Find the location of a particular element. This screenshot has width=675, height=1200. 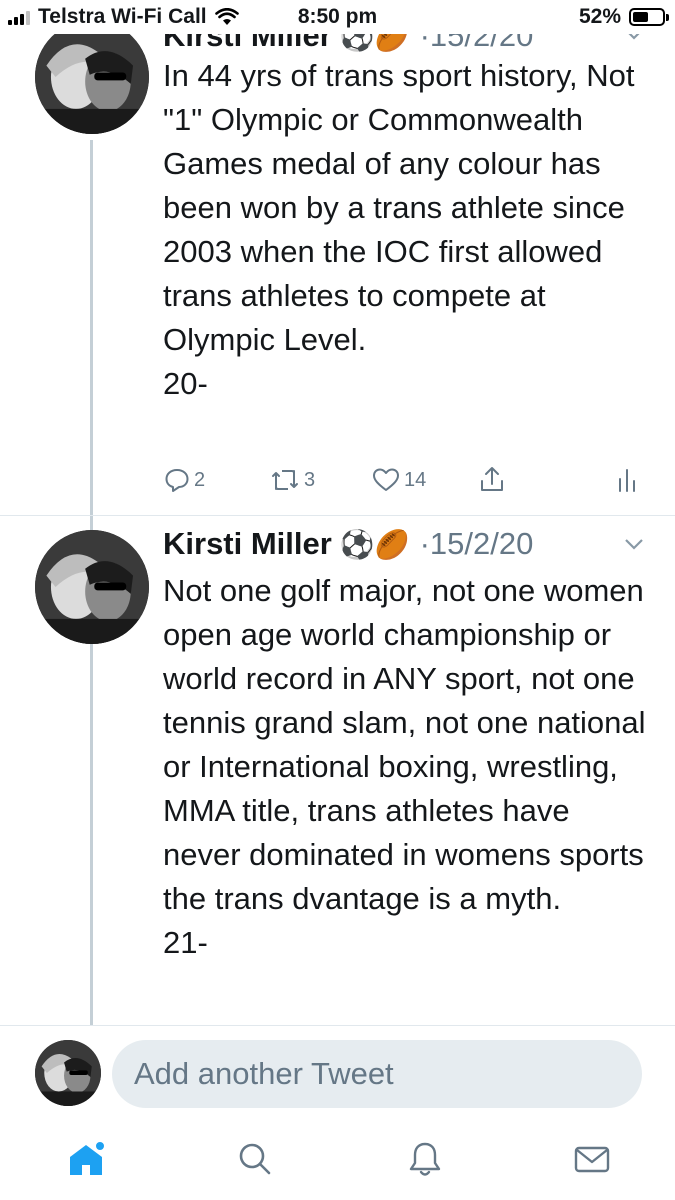

thread-counter: 20- is located at coordinates (185, 383).